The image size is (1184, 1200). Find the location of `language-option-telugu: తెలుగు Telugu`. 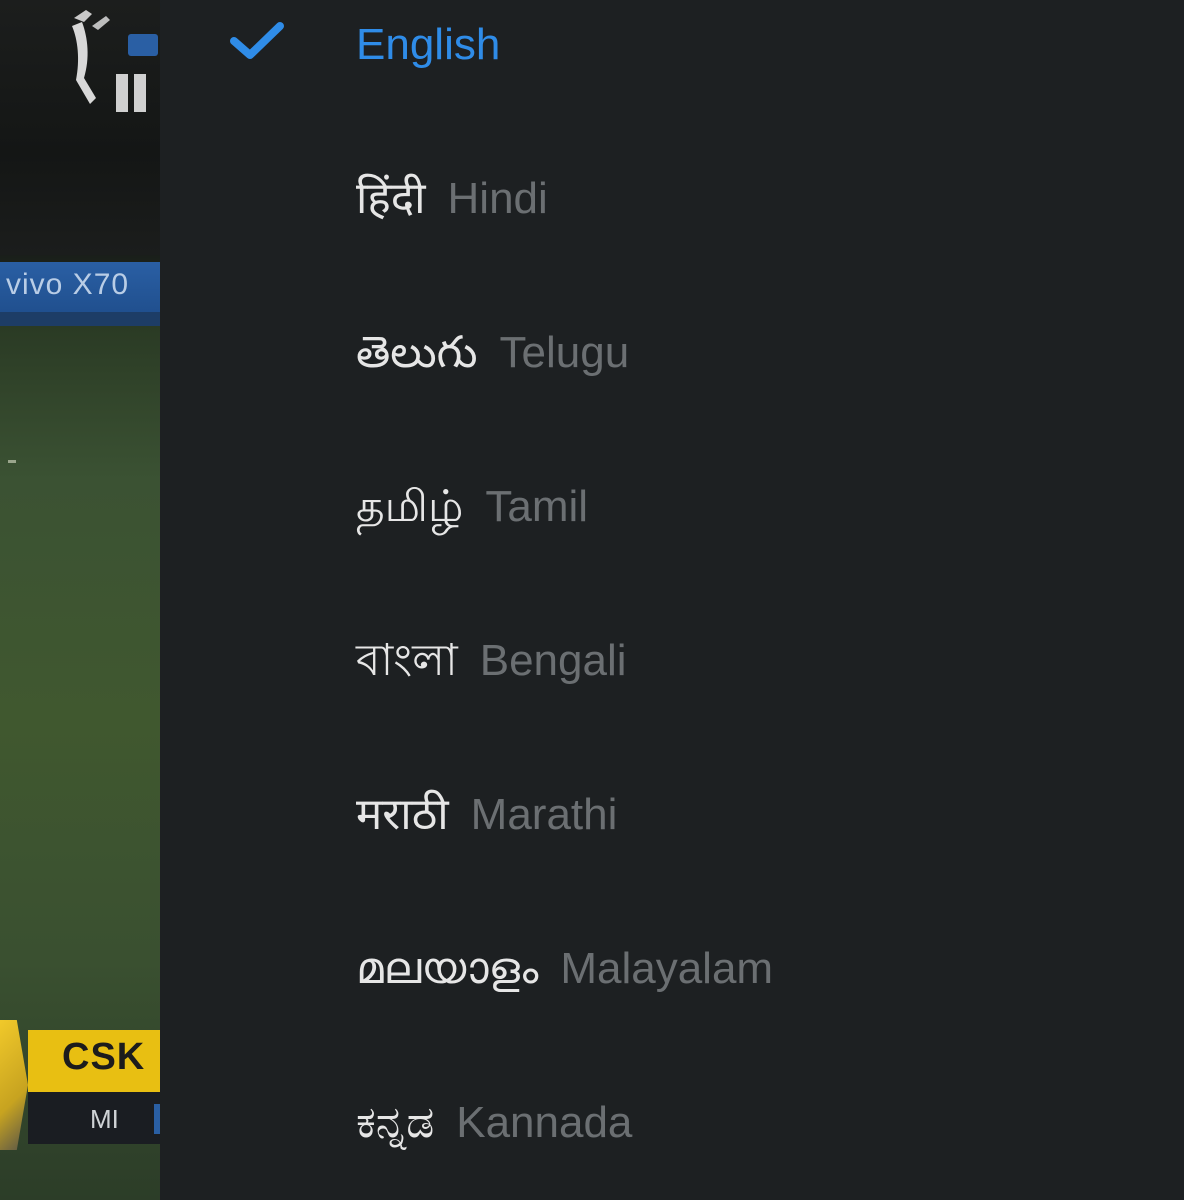

language-option-telugu: తెలుగు Telugu is located at coordinates (672, 379).